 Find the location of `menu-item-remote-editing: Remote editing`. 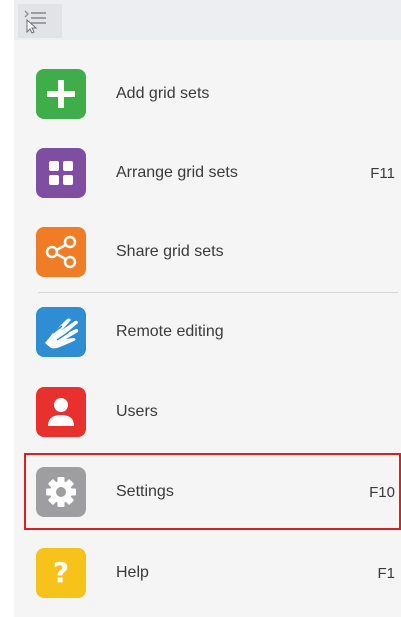

menu-item-remote-editing: Remote editing is located at coordinates (207, 333).